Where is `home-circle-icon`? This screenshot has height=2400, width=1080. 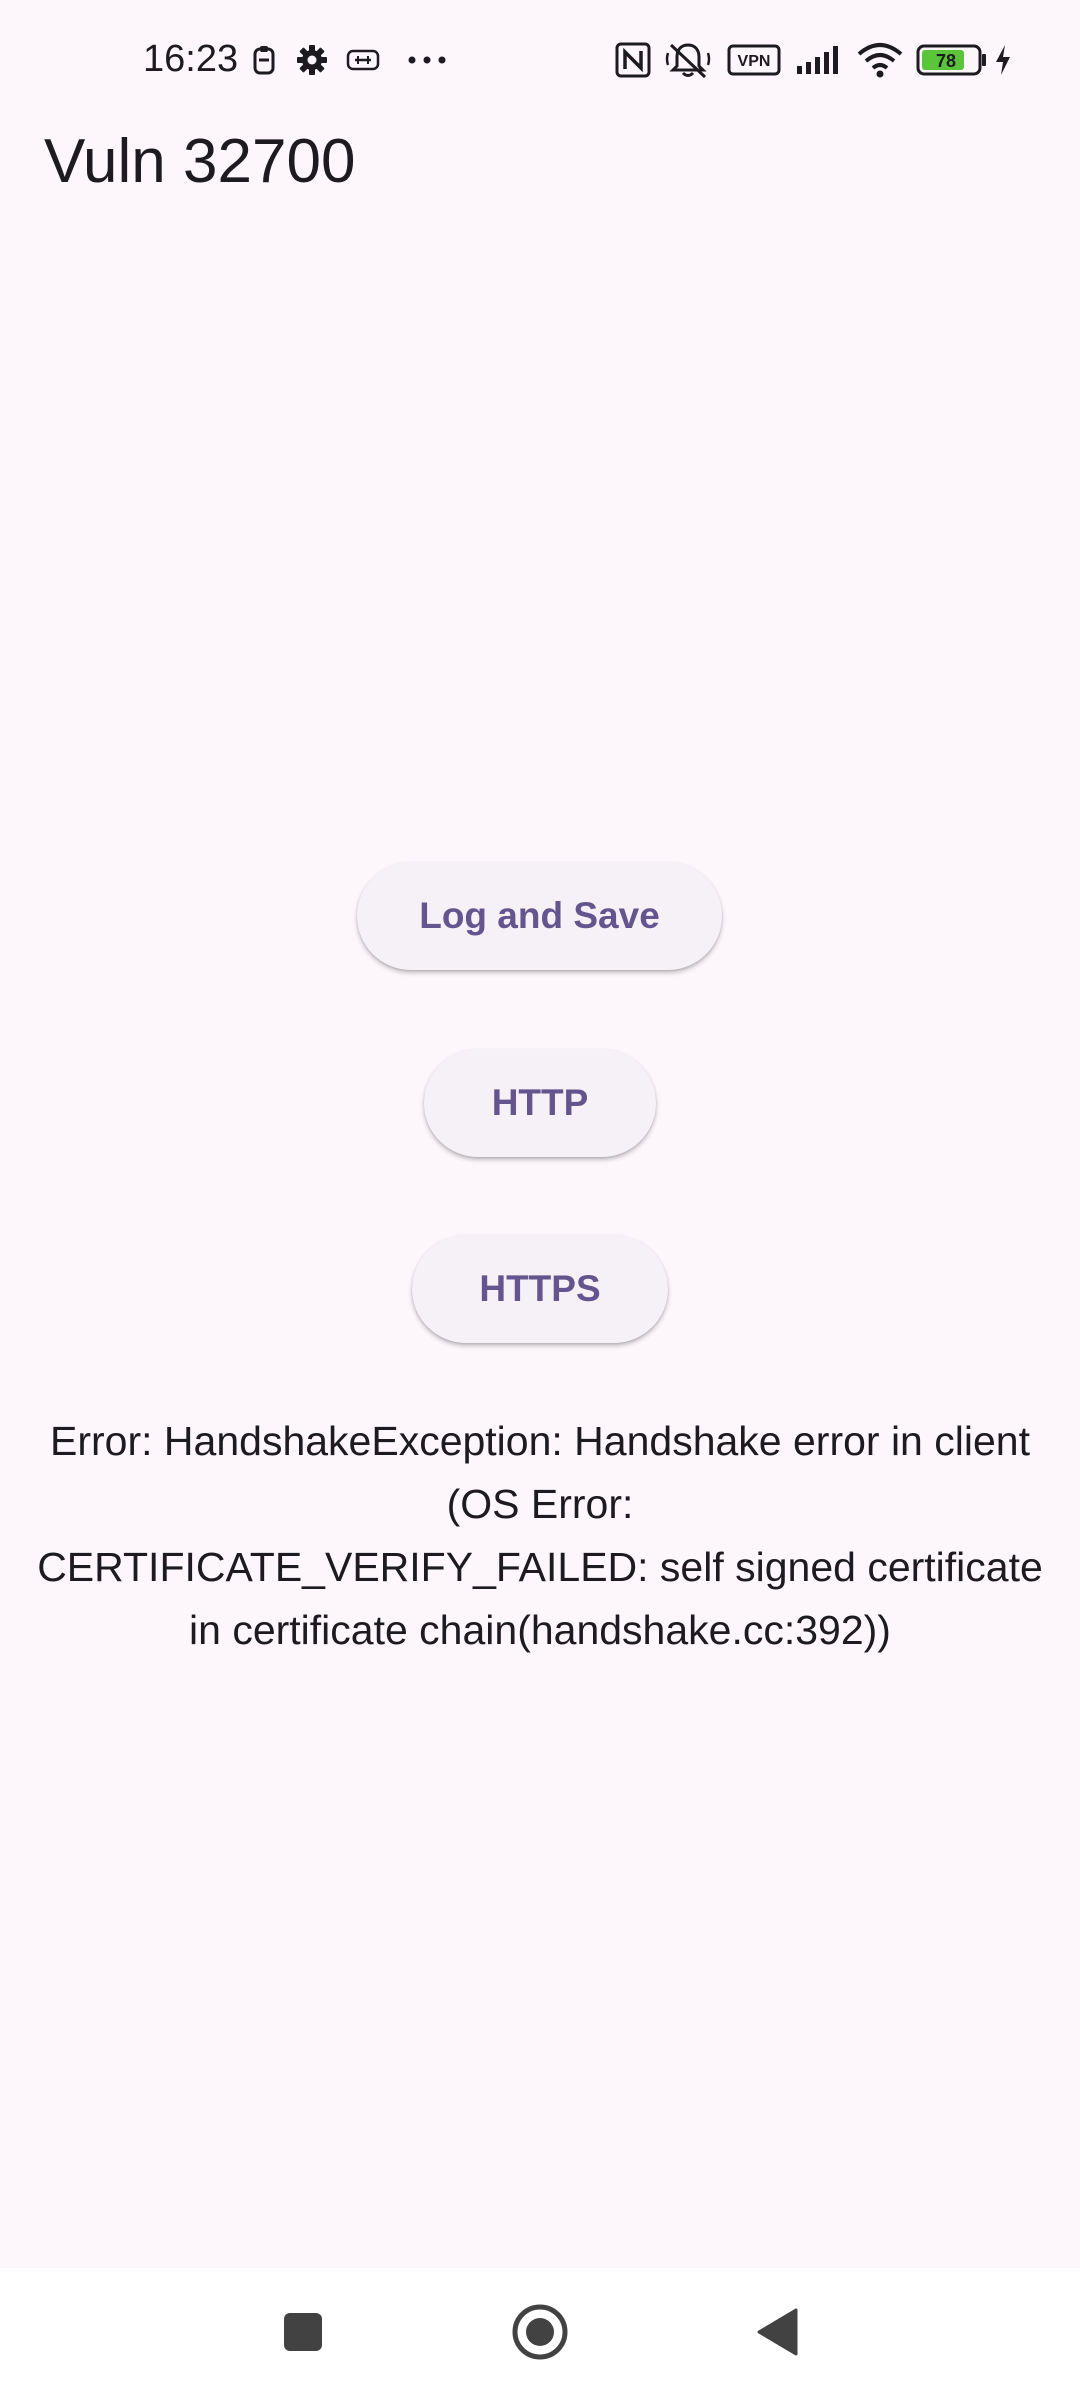 home-circle-icon is located at coordinates (540, 2334).